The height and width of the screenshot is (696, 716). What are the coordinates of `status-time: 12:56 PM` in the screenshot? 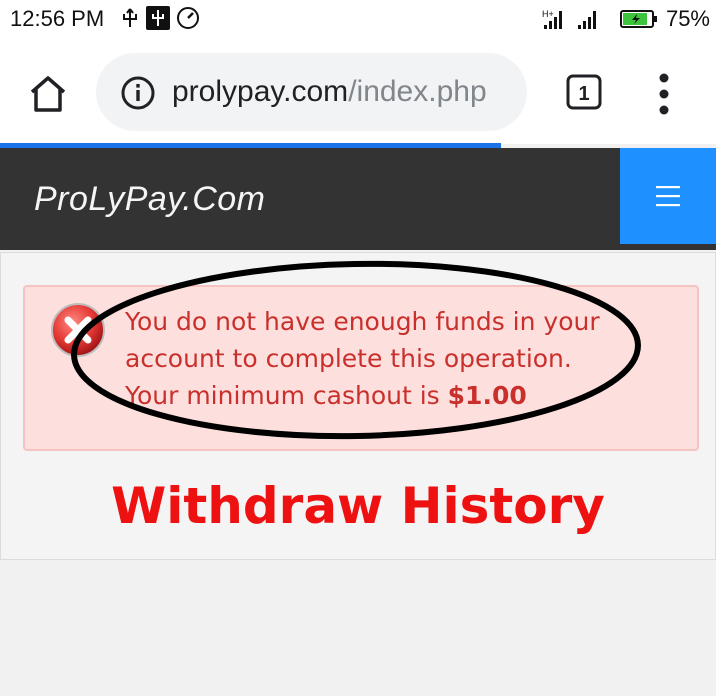 It's located at (57, 18).